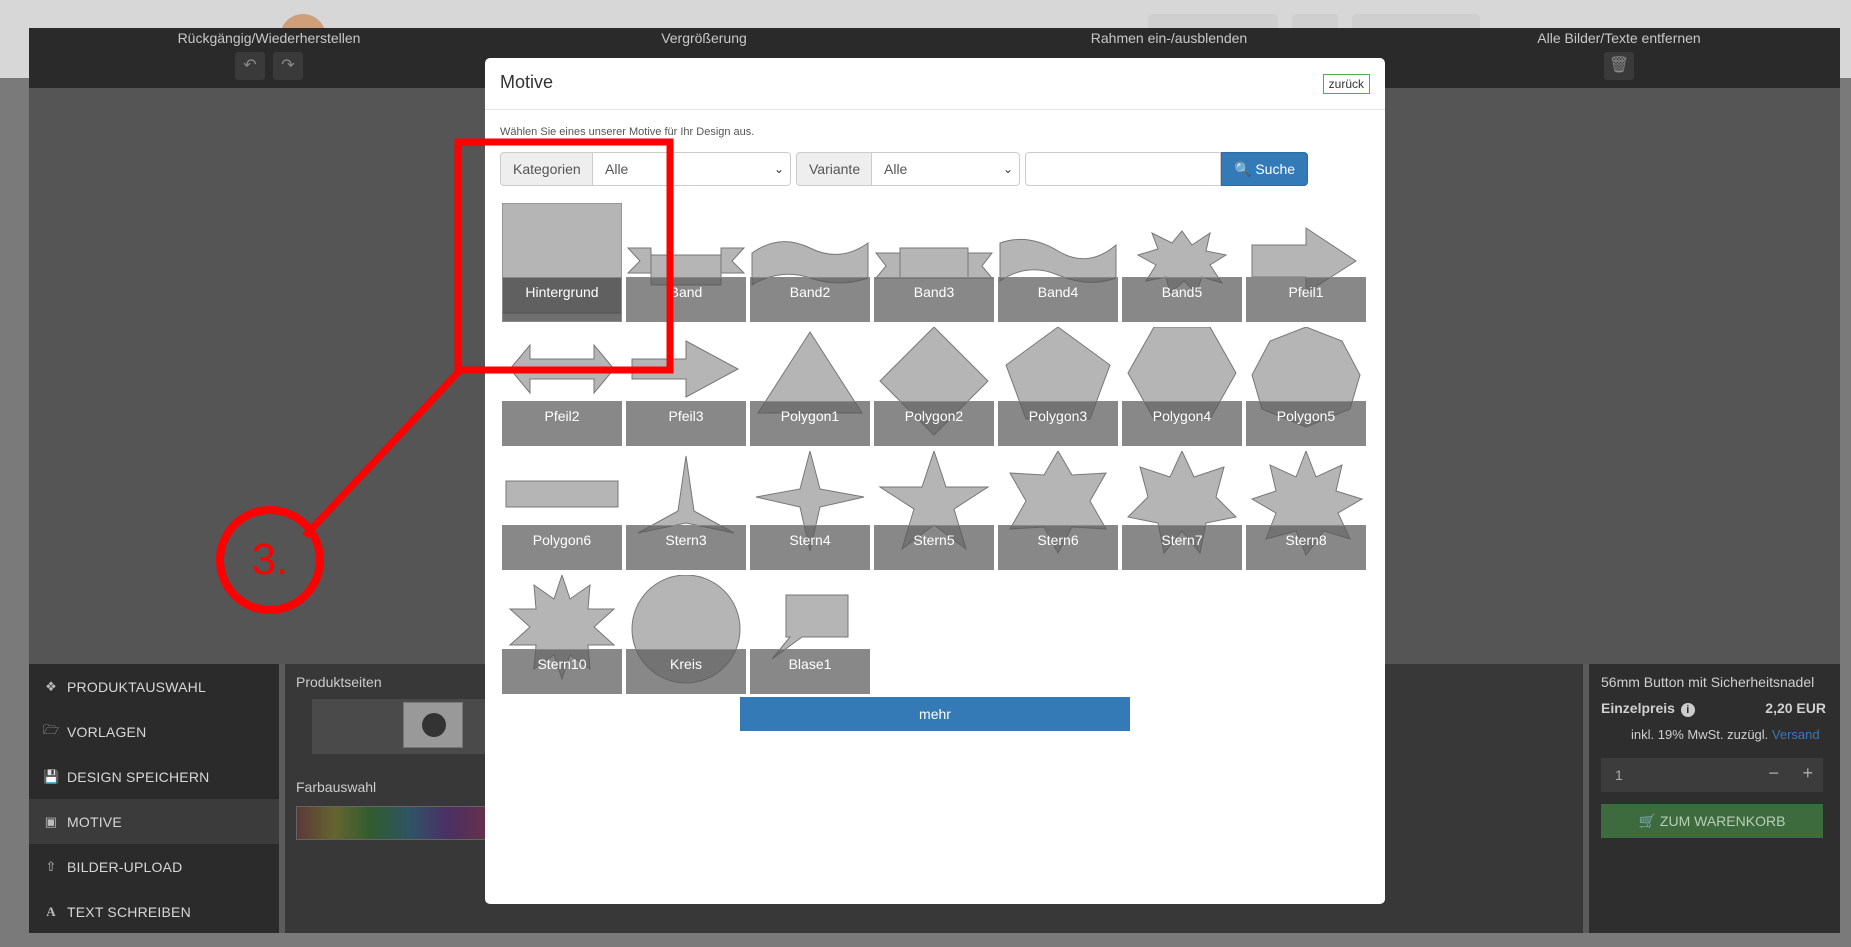 The width and height of the screenshot is (1851, 947). I want to click on motif-tile: Pfeil3, so click(686, 387).